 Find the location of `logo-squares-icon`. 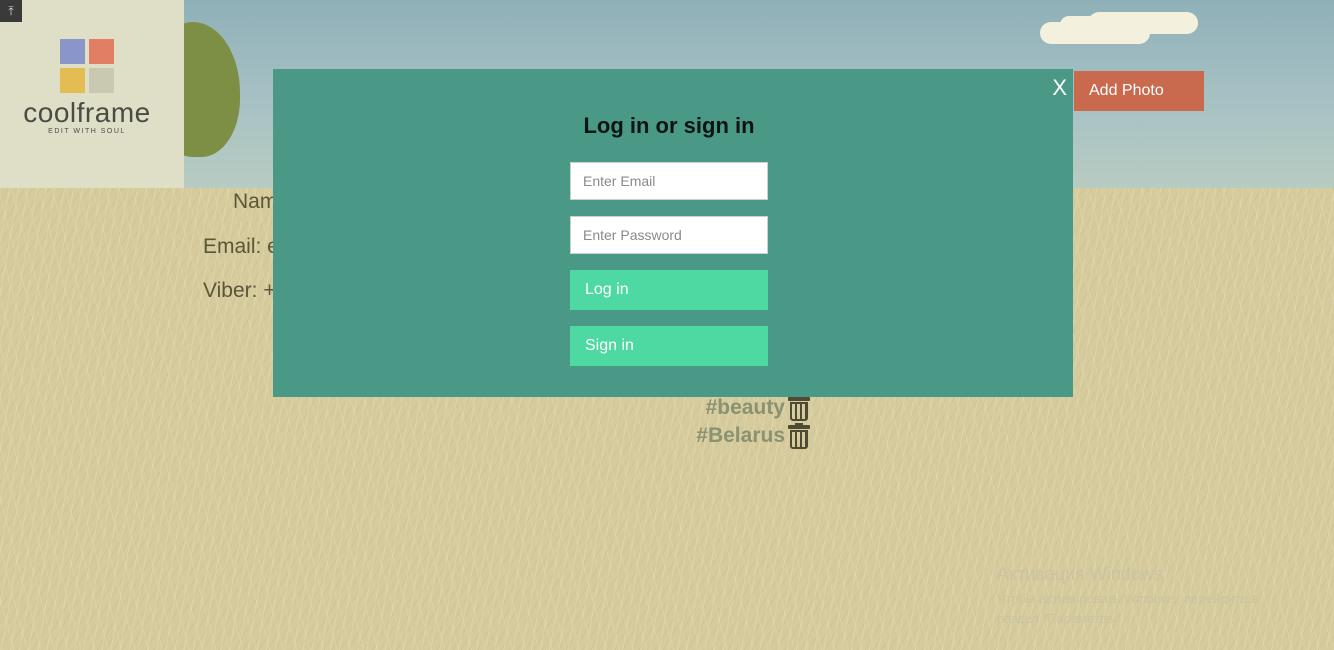

logo-squares-icon is located at coordinates (88, 67).